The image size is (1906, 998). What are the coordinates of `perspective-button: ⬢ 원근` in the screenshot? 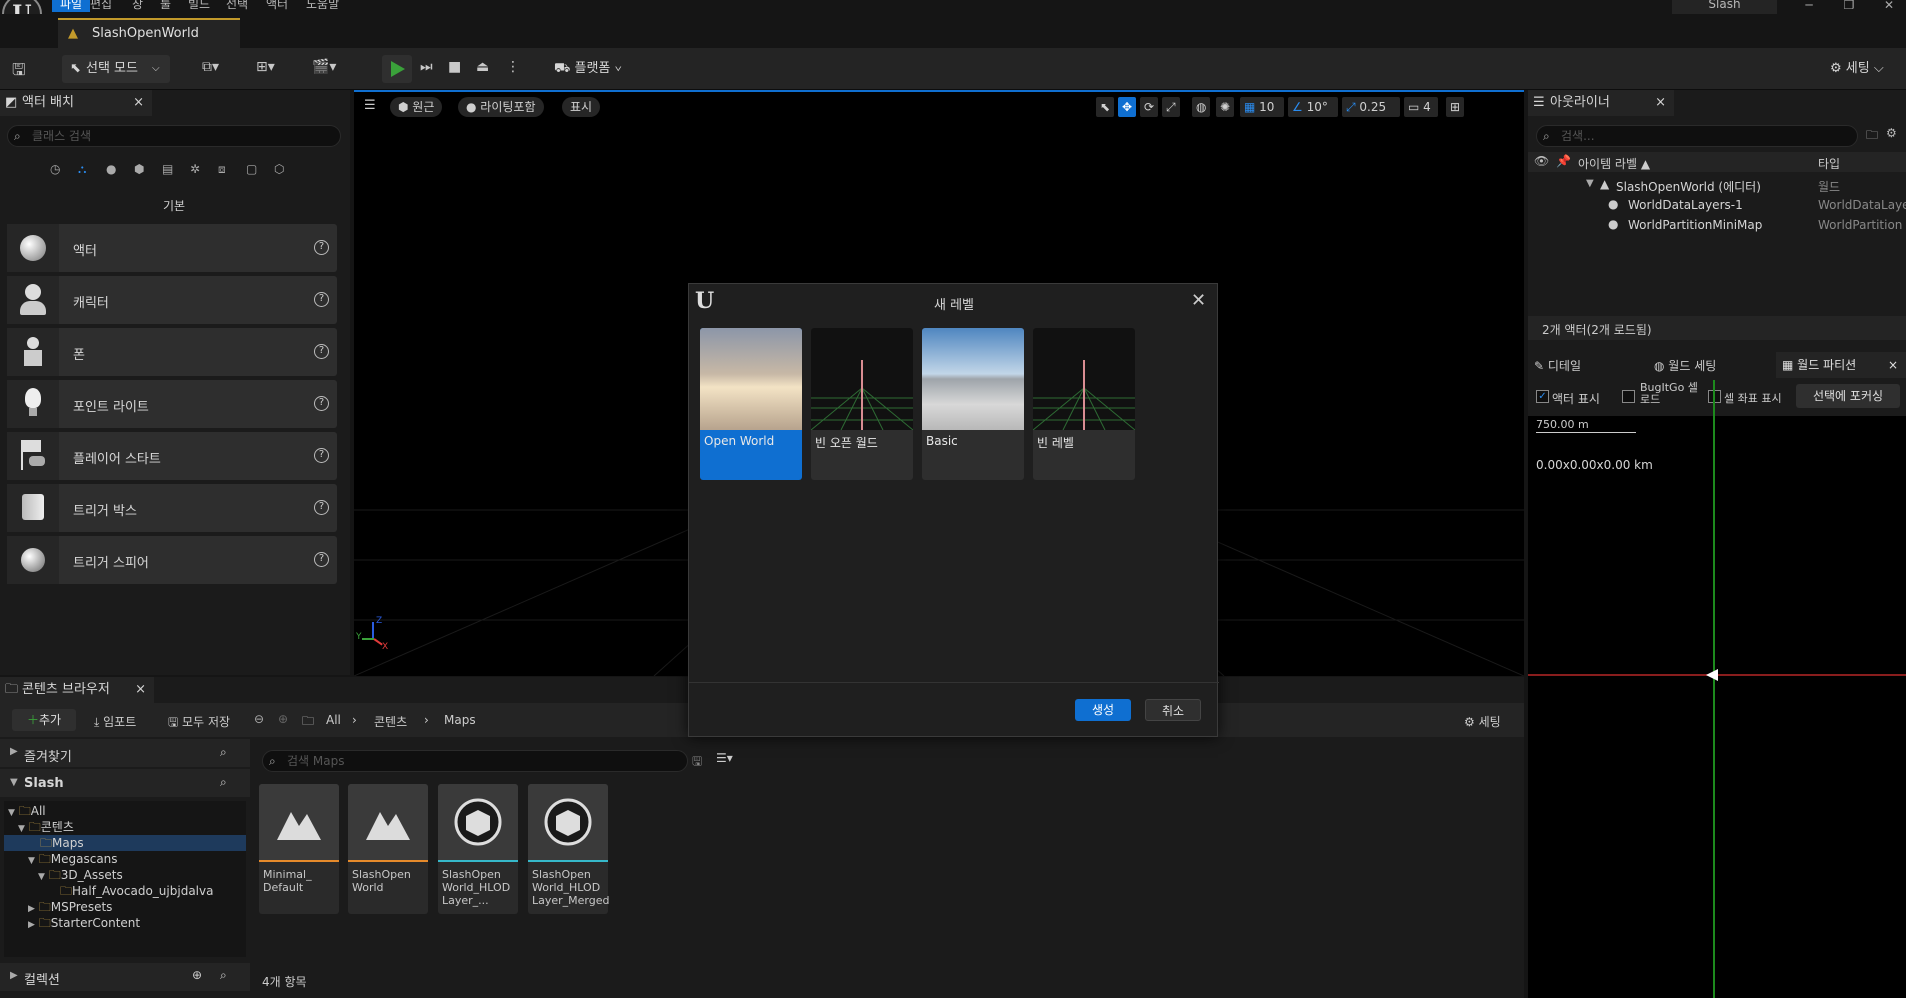 It's located at (416, 107).